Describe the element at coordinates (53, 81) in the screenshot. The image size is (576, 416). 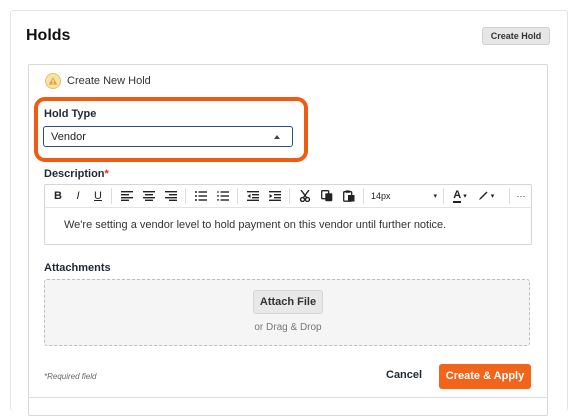
I see `warning-icon` at that location.